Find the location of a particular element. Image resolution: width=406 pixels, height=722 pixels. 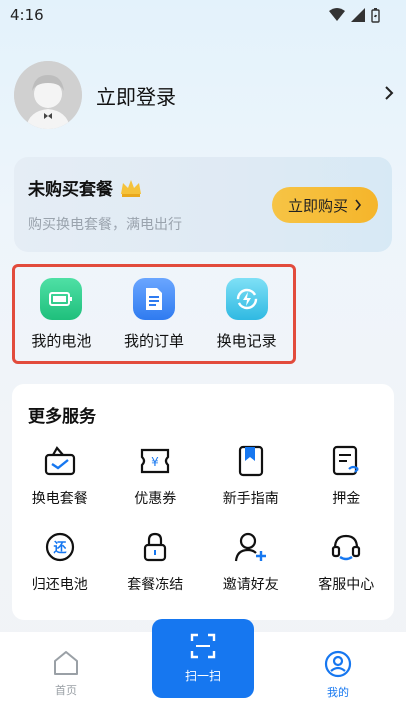

scan-button: 扫一扫 is located at coordinates (203, 658).